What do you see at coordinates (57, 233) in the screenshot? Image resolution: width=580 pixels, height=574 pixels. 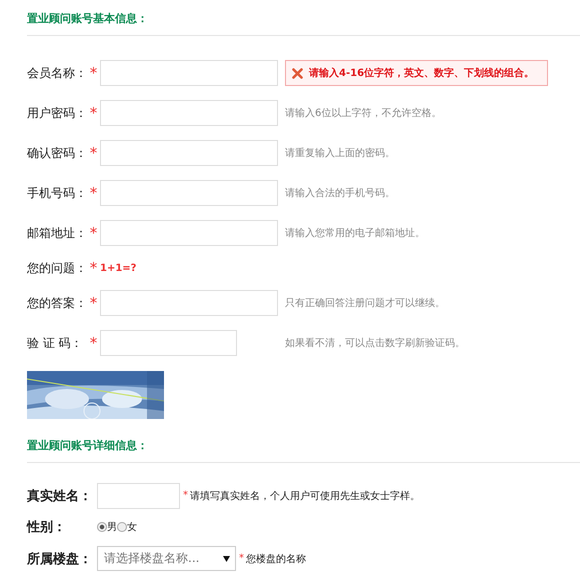 I see `field-label: 邮箱地址：` at bounding box center [57, 233].